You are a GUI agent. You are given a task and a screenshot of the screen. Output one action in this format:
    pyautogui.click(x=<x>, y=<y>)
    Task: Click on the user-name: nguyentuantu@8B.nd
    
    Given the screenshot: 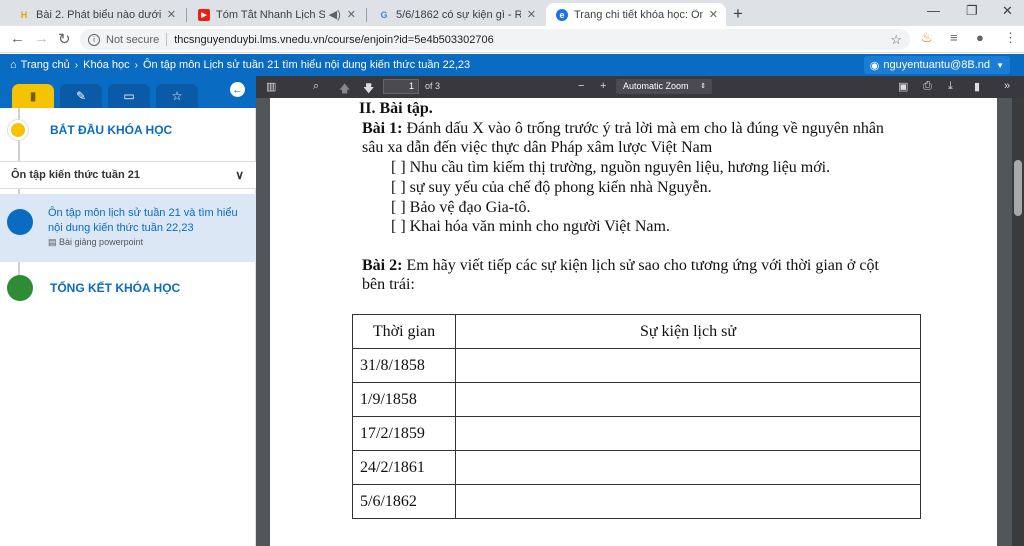 What is the action you would take?
    pyautogui.click(x=936, y=65)
    